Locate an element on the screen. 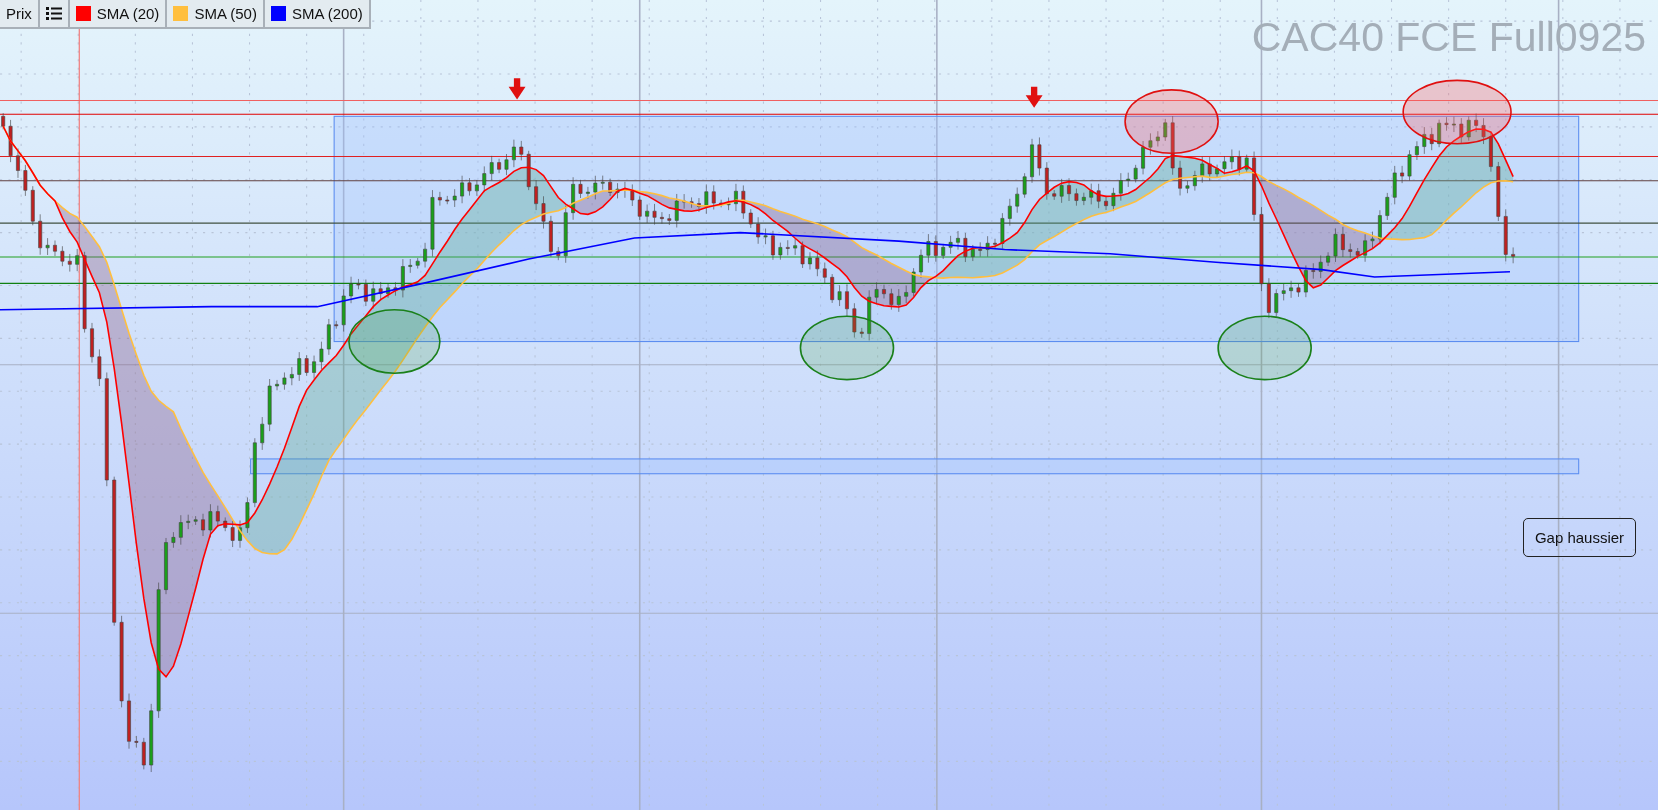 Image resolution: width=1658 pixels, height=810 pixels. series-label: SMA (200) is located at coordinates (327, 13).